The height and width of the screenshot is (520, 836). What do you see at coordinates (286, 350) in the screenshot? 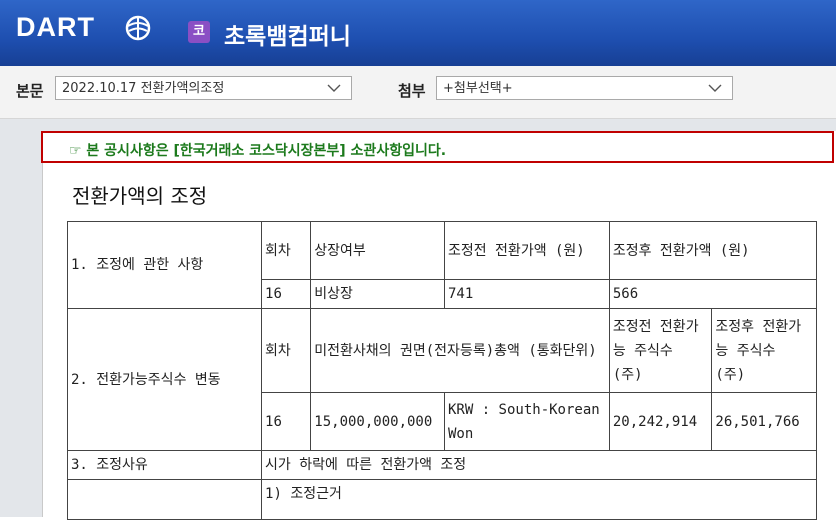
I see `s2-header-round: 회차` at bounding box center [286, 350].